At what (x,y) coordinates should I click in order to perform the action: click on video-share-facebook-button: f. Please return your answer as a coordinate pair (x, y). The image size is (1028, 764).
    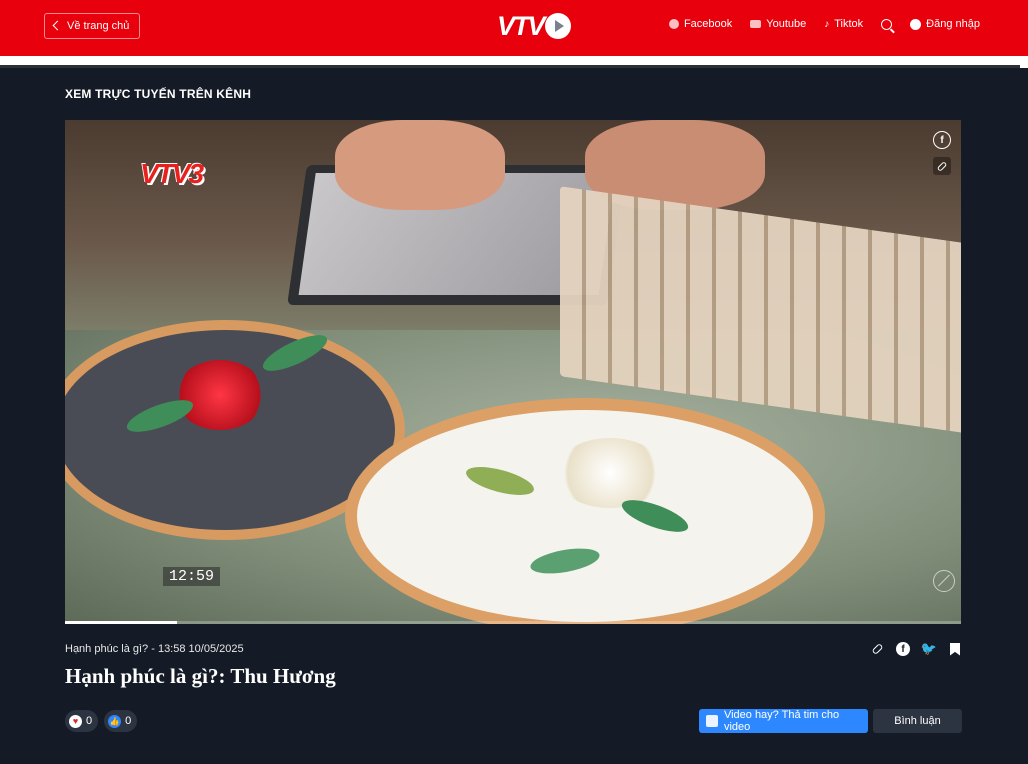
    Looking at the image, I should click on (942, 140).